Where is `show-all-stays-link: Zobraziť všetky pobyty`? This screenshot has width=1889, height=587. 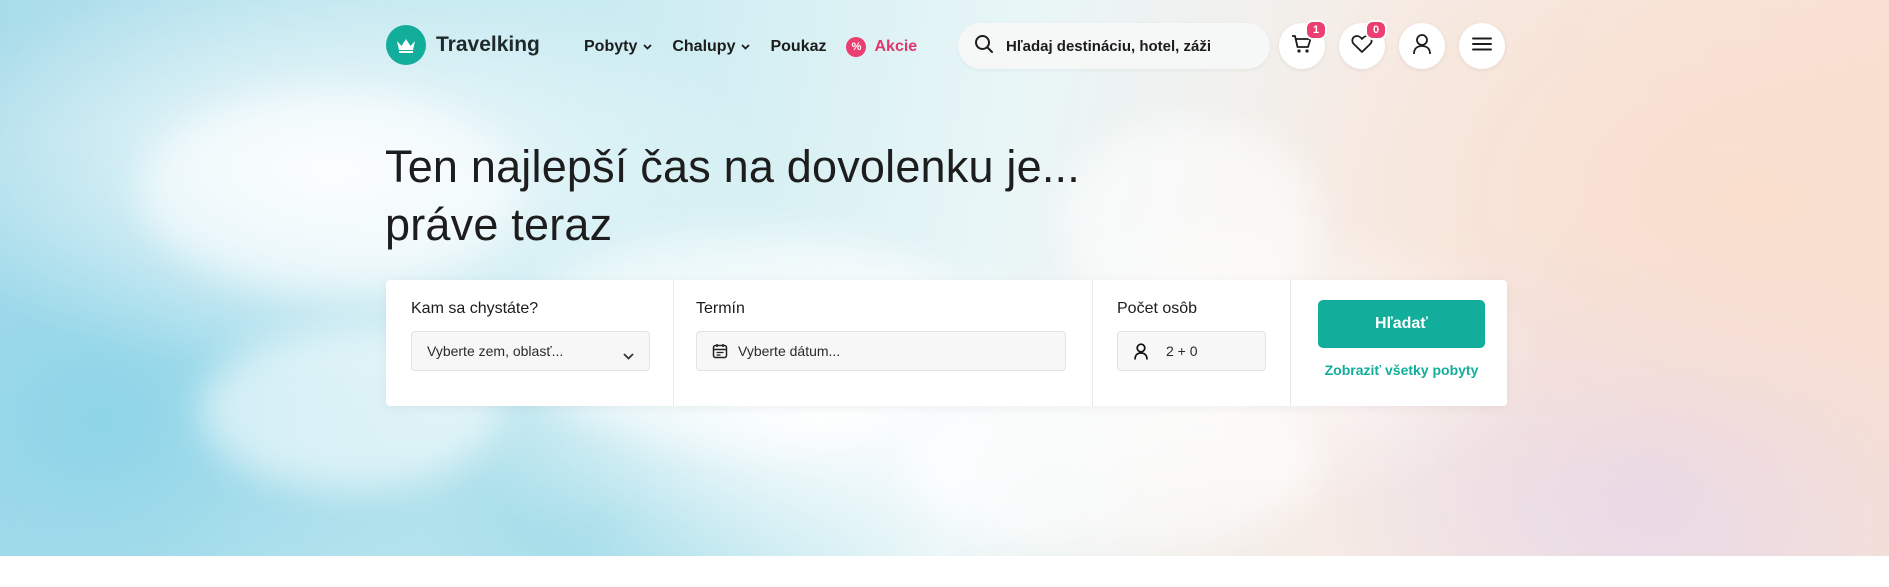
show-all-stays-link: Zobraziť všetky pobyty is located at coordinates (1401, 370).